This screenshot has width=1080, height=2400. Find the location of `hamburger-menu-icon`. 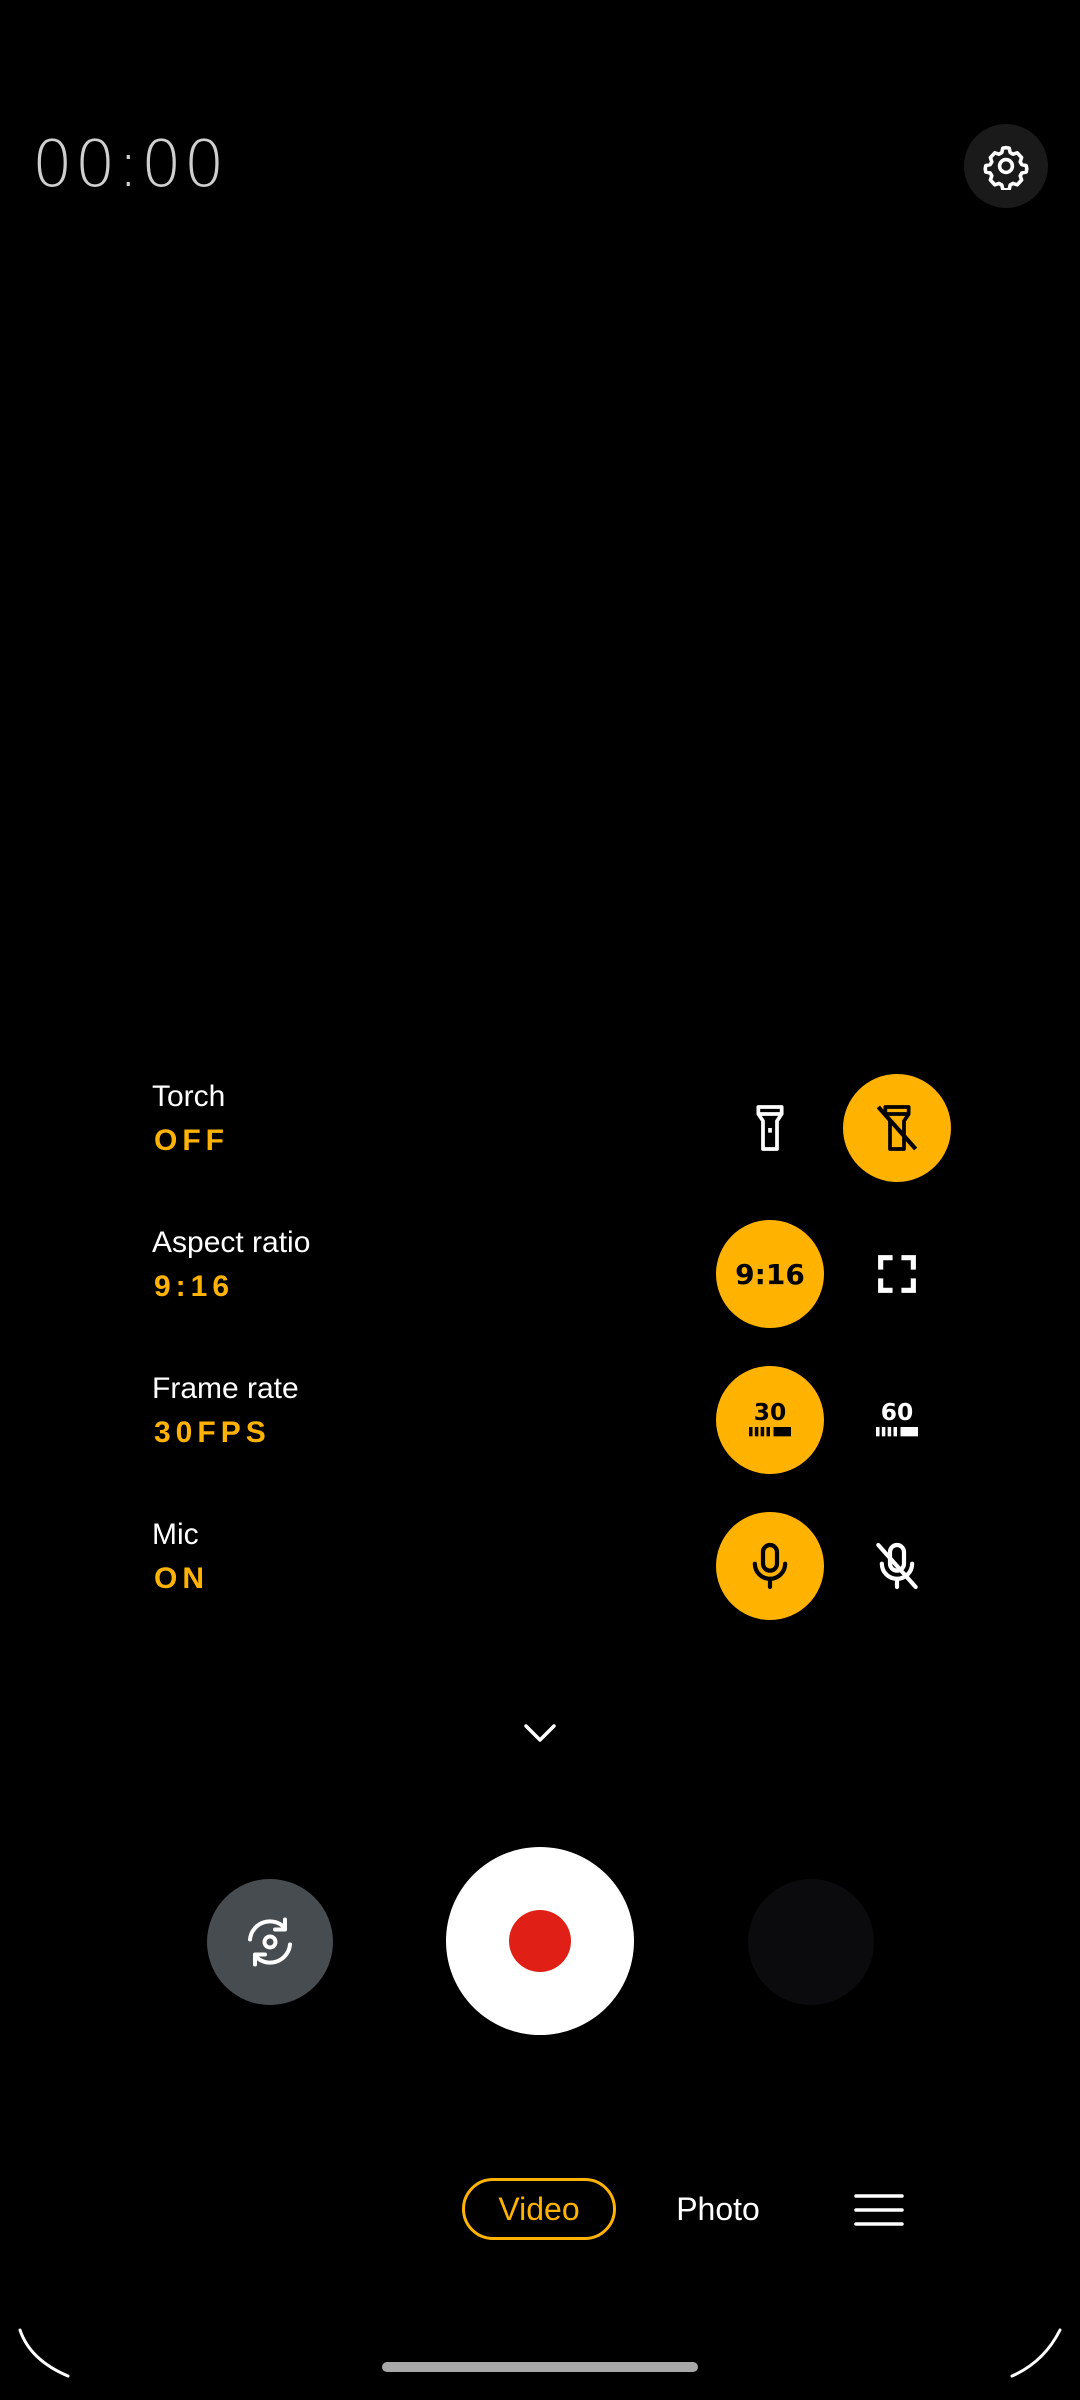

hamburger-menu-icon is located at coordinates (879, 2210).